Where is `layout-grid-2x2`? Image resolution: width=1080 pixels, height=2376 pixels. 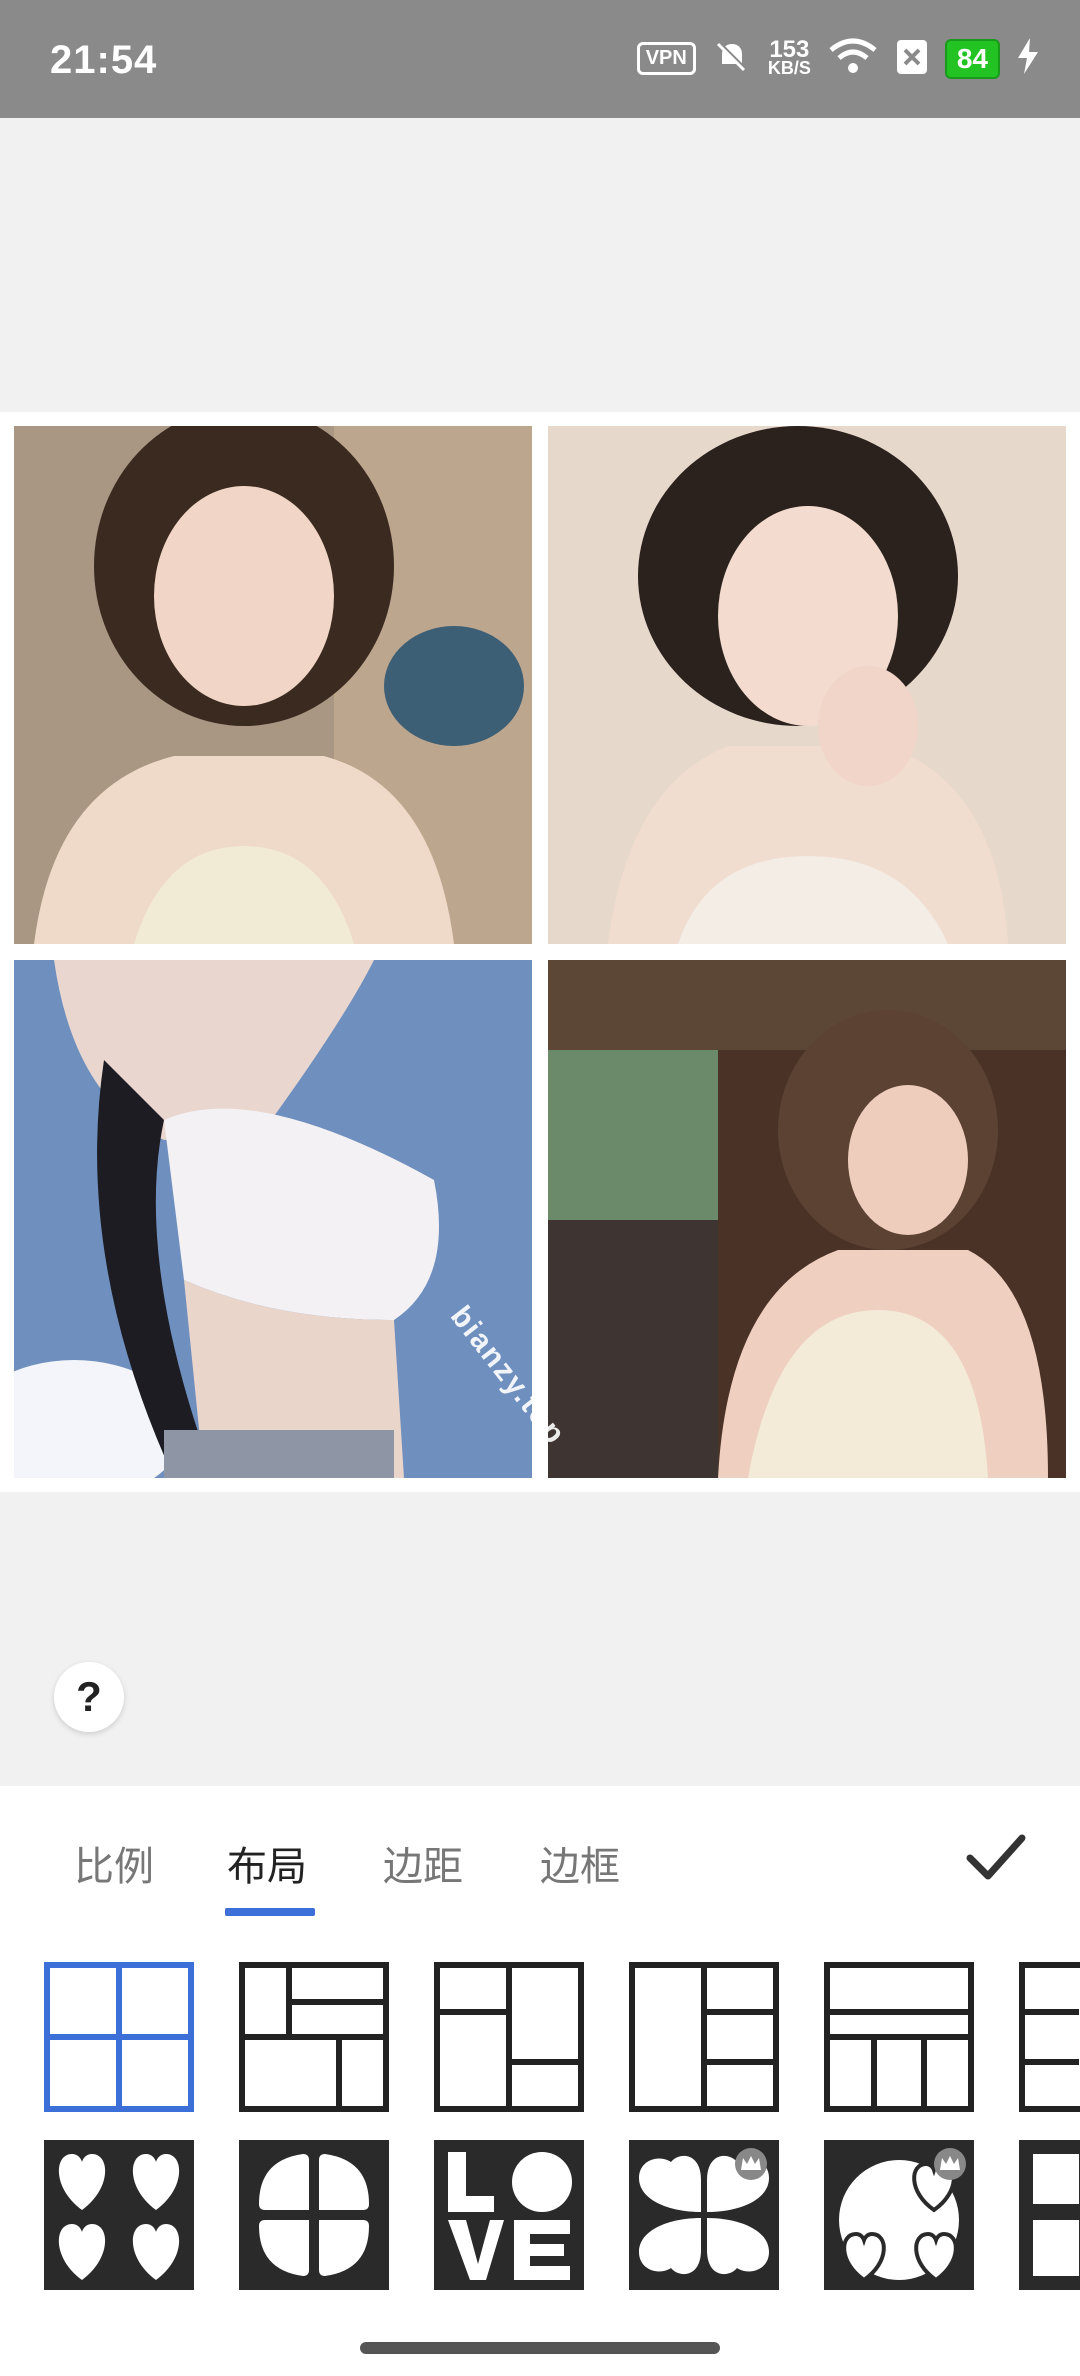 layout-grid-2x2 is located at coordinates (119, 2037).